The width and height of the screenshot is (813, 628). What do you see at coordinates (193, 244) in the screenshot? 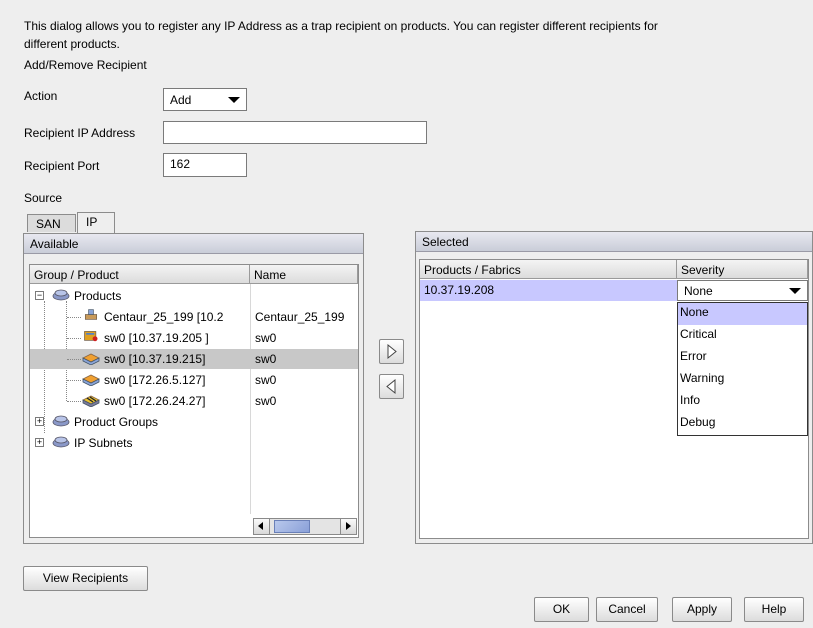
I see `available-panel-title: Available` at bounding box center [193, 244].